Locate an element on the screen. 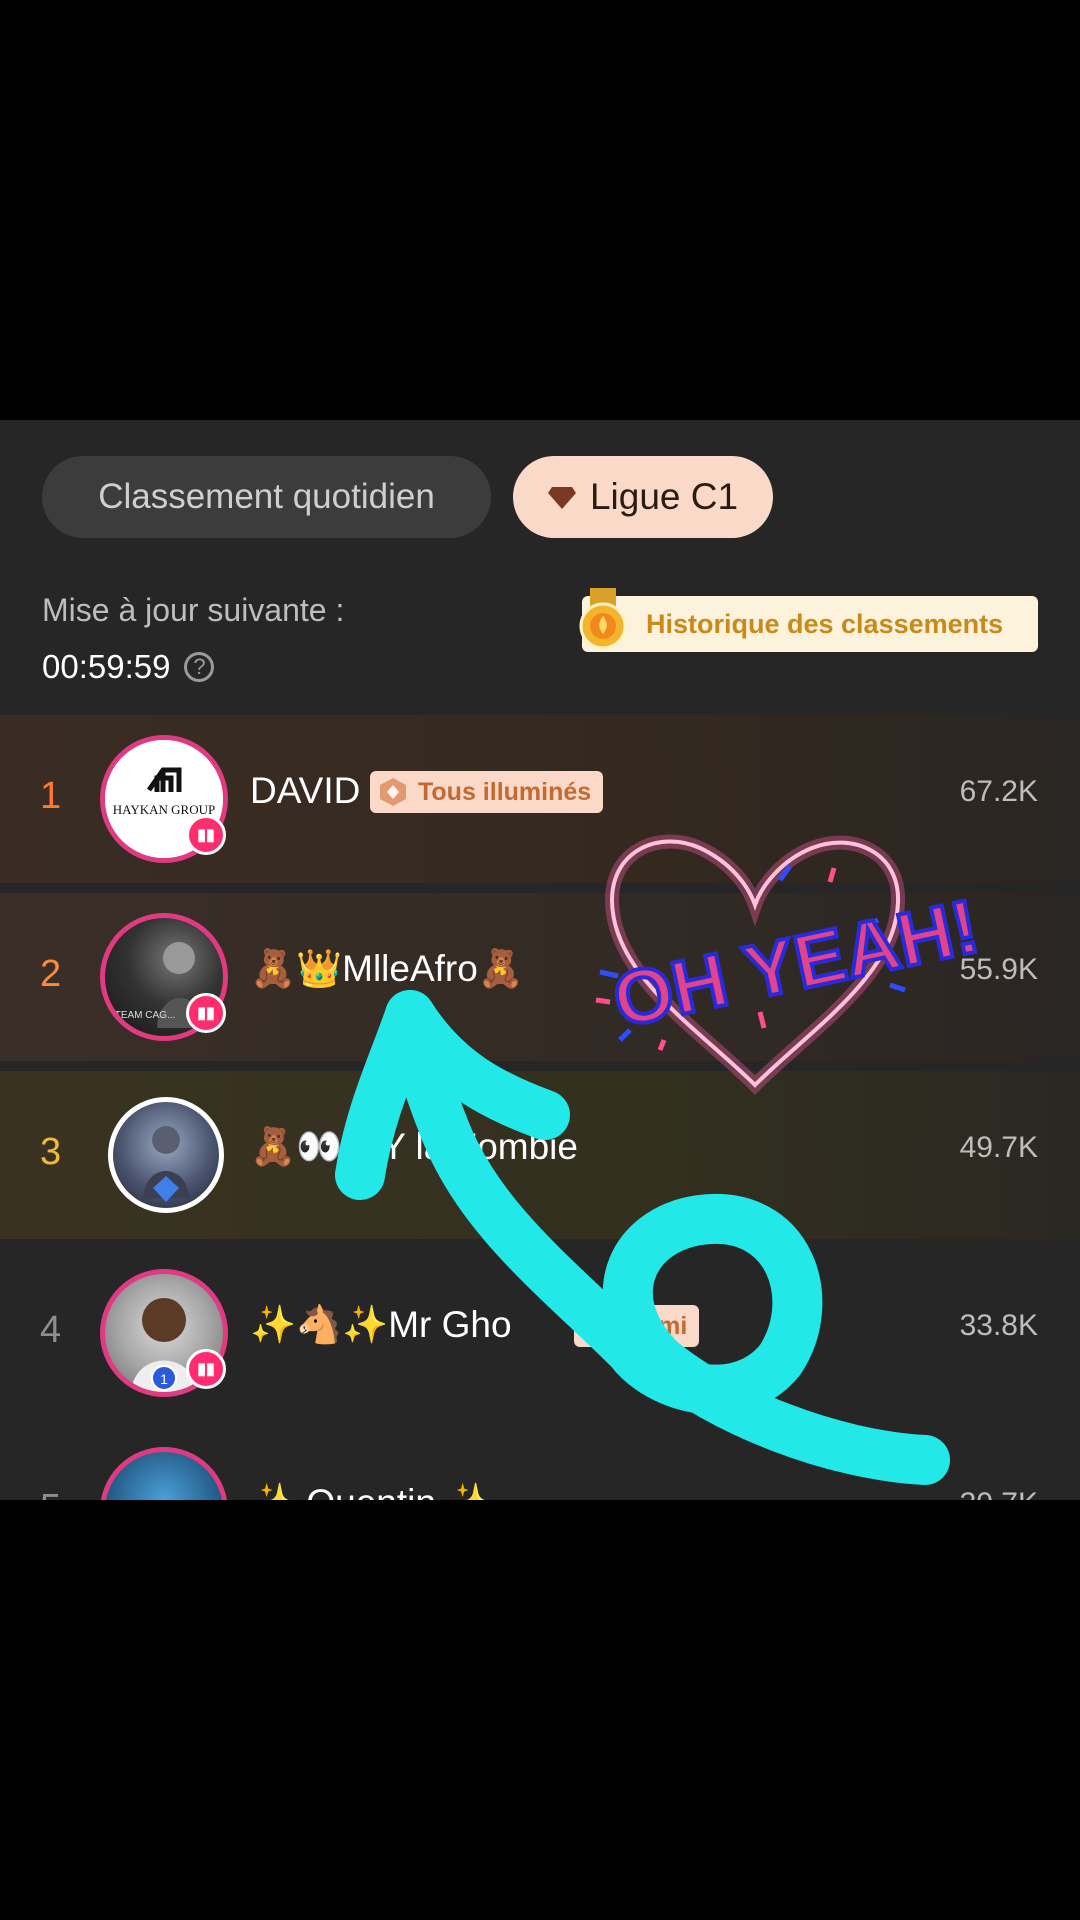  tab-league-c1: Ligue C1 is located at coordinates (643, 497).